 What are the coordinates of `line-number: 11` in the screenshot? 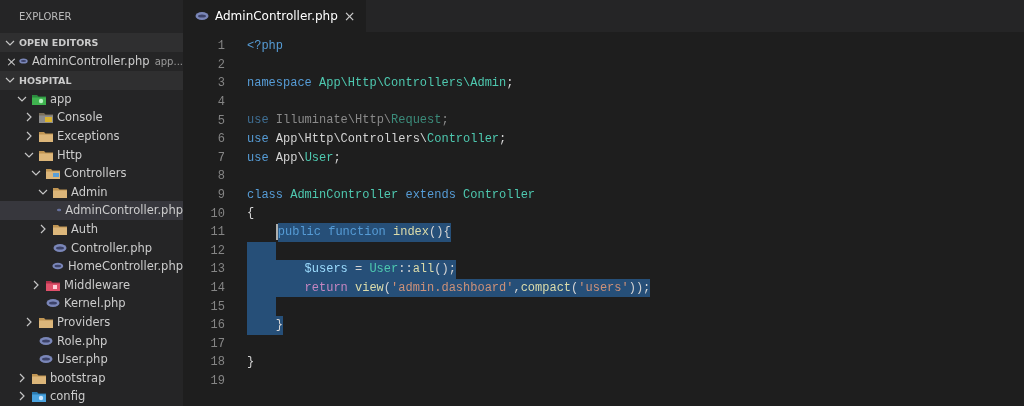 It's located at (217, 232).